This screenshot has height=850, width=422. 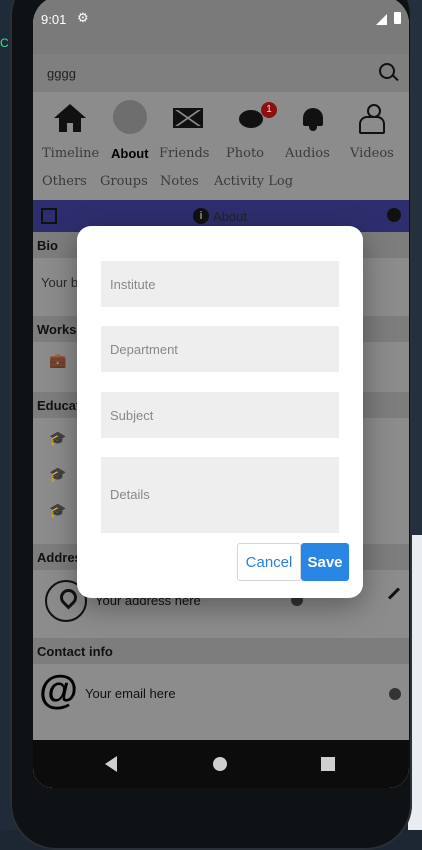 I want to click on contact-label: Contact info, so click(x=75, y=651).